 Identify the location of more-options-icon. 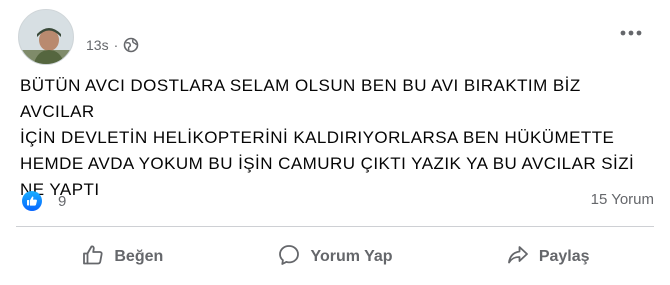
(631, 32).